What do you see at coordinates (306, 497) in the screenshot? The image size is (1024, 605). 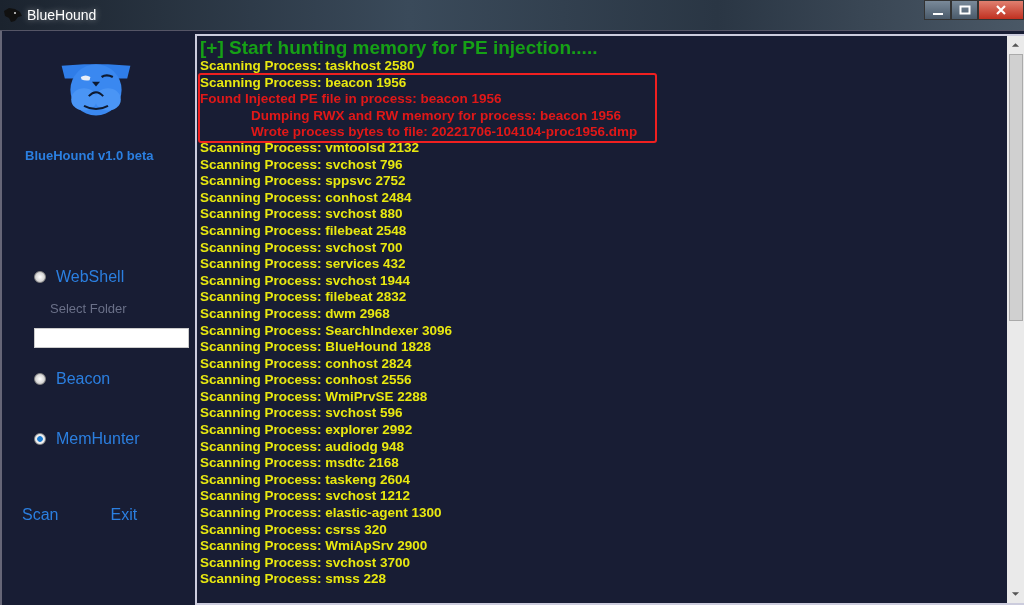 I see `log-line: Scanning Process: svchost 1212` at bounding box center [306, 497].